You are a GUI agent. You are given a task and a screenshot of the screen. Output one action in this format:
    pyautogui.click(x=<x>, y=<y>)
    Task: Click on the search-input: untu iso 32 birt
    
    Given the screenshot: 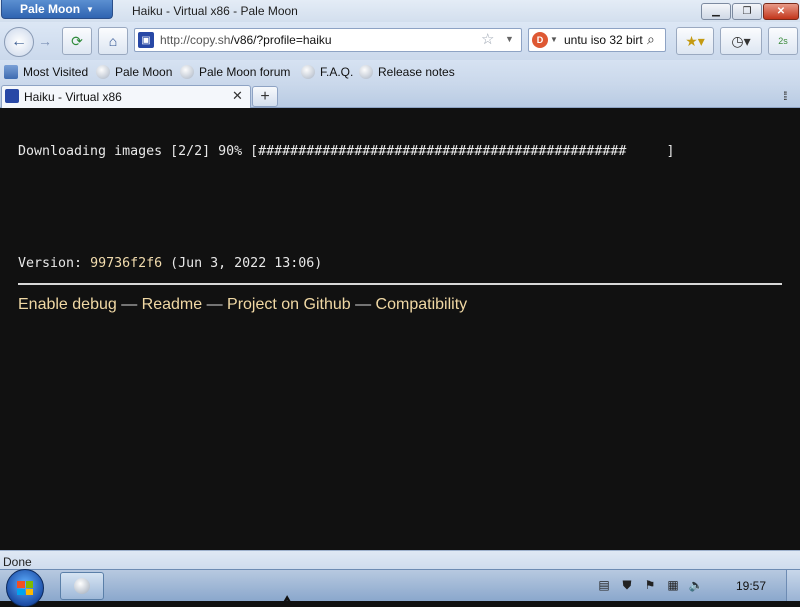 What is the action you would take?
    pyautogui.click(x=603, y=40)
    